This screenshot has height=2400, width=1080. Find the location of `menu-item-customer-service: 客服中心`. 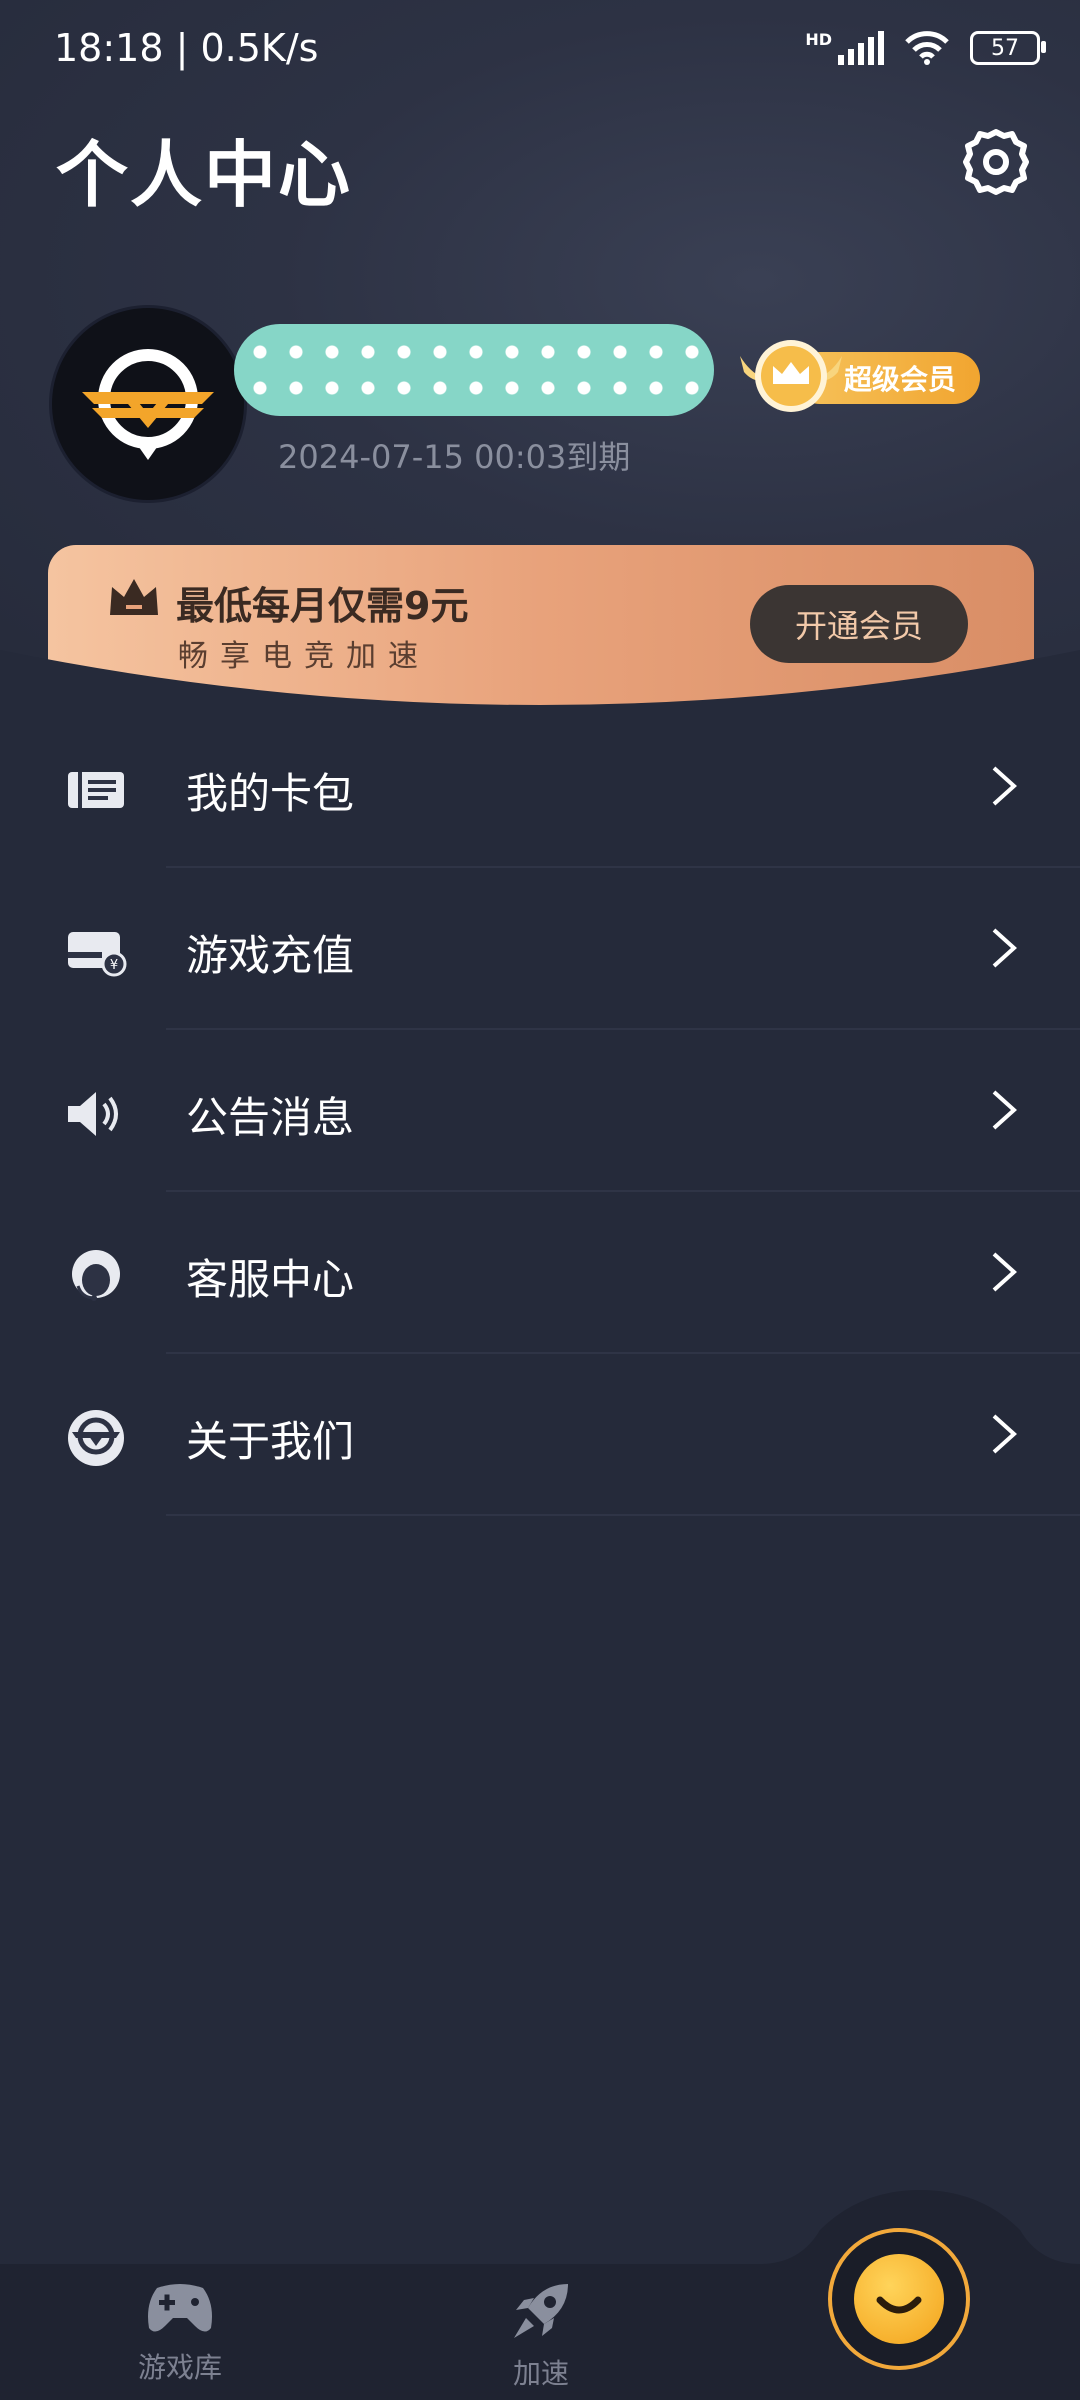

menu-item-customer-service: 客服中心 is located at coordinates (540, 1273).